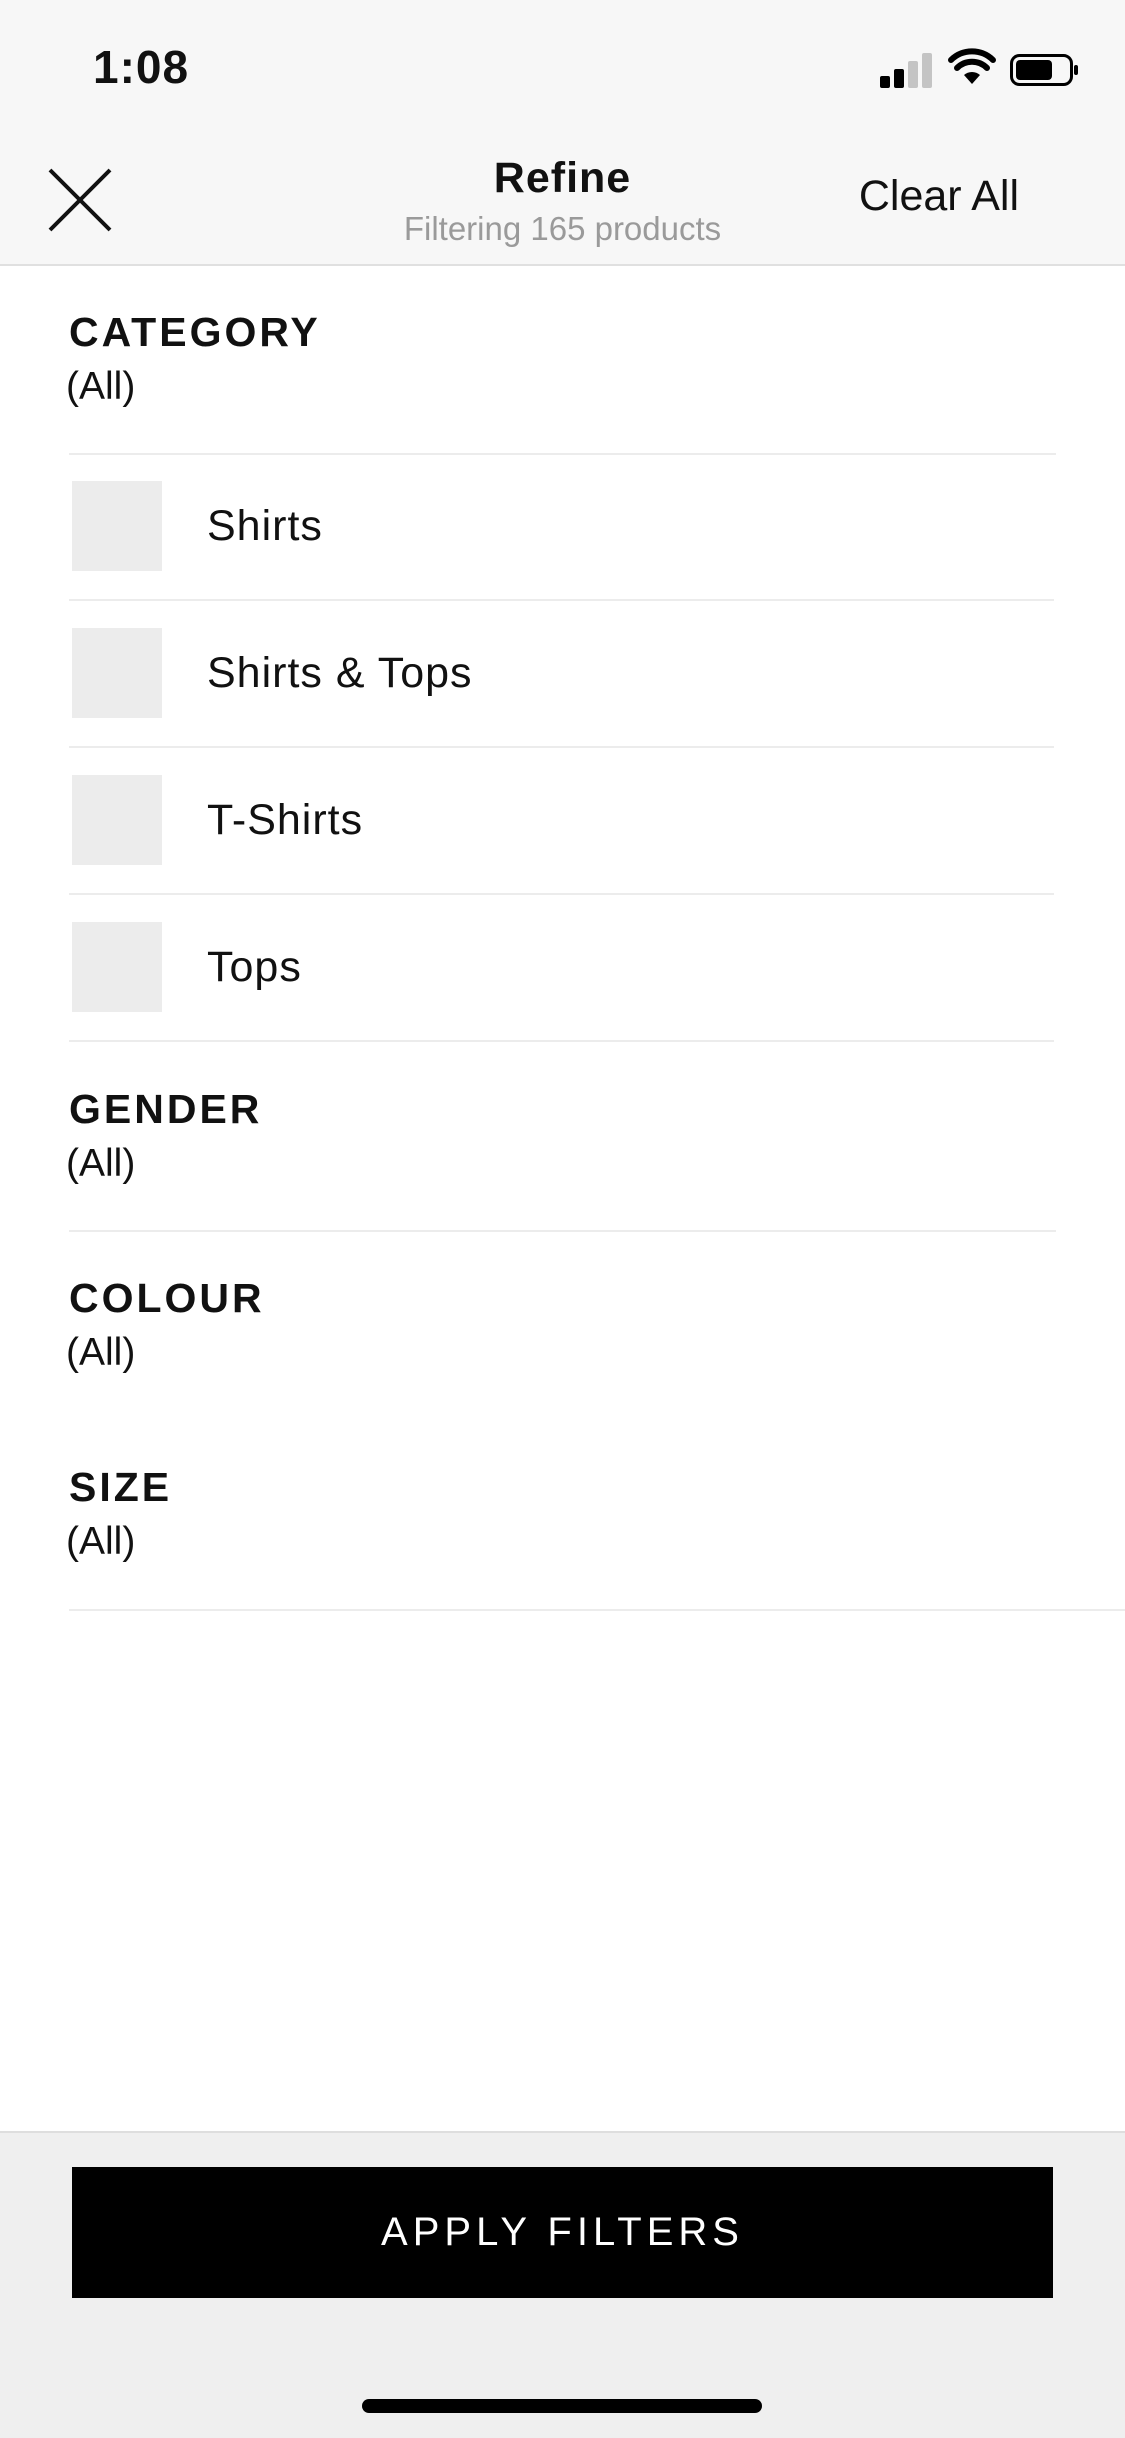 The width and height of the screenshot is (1125, 2438). I want to click on option-label: Shirts, so click(265, 526).